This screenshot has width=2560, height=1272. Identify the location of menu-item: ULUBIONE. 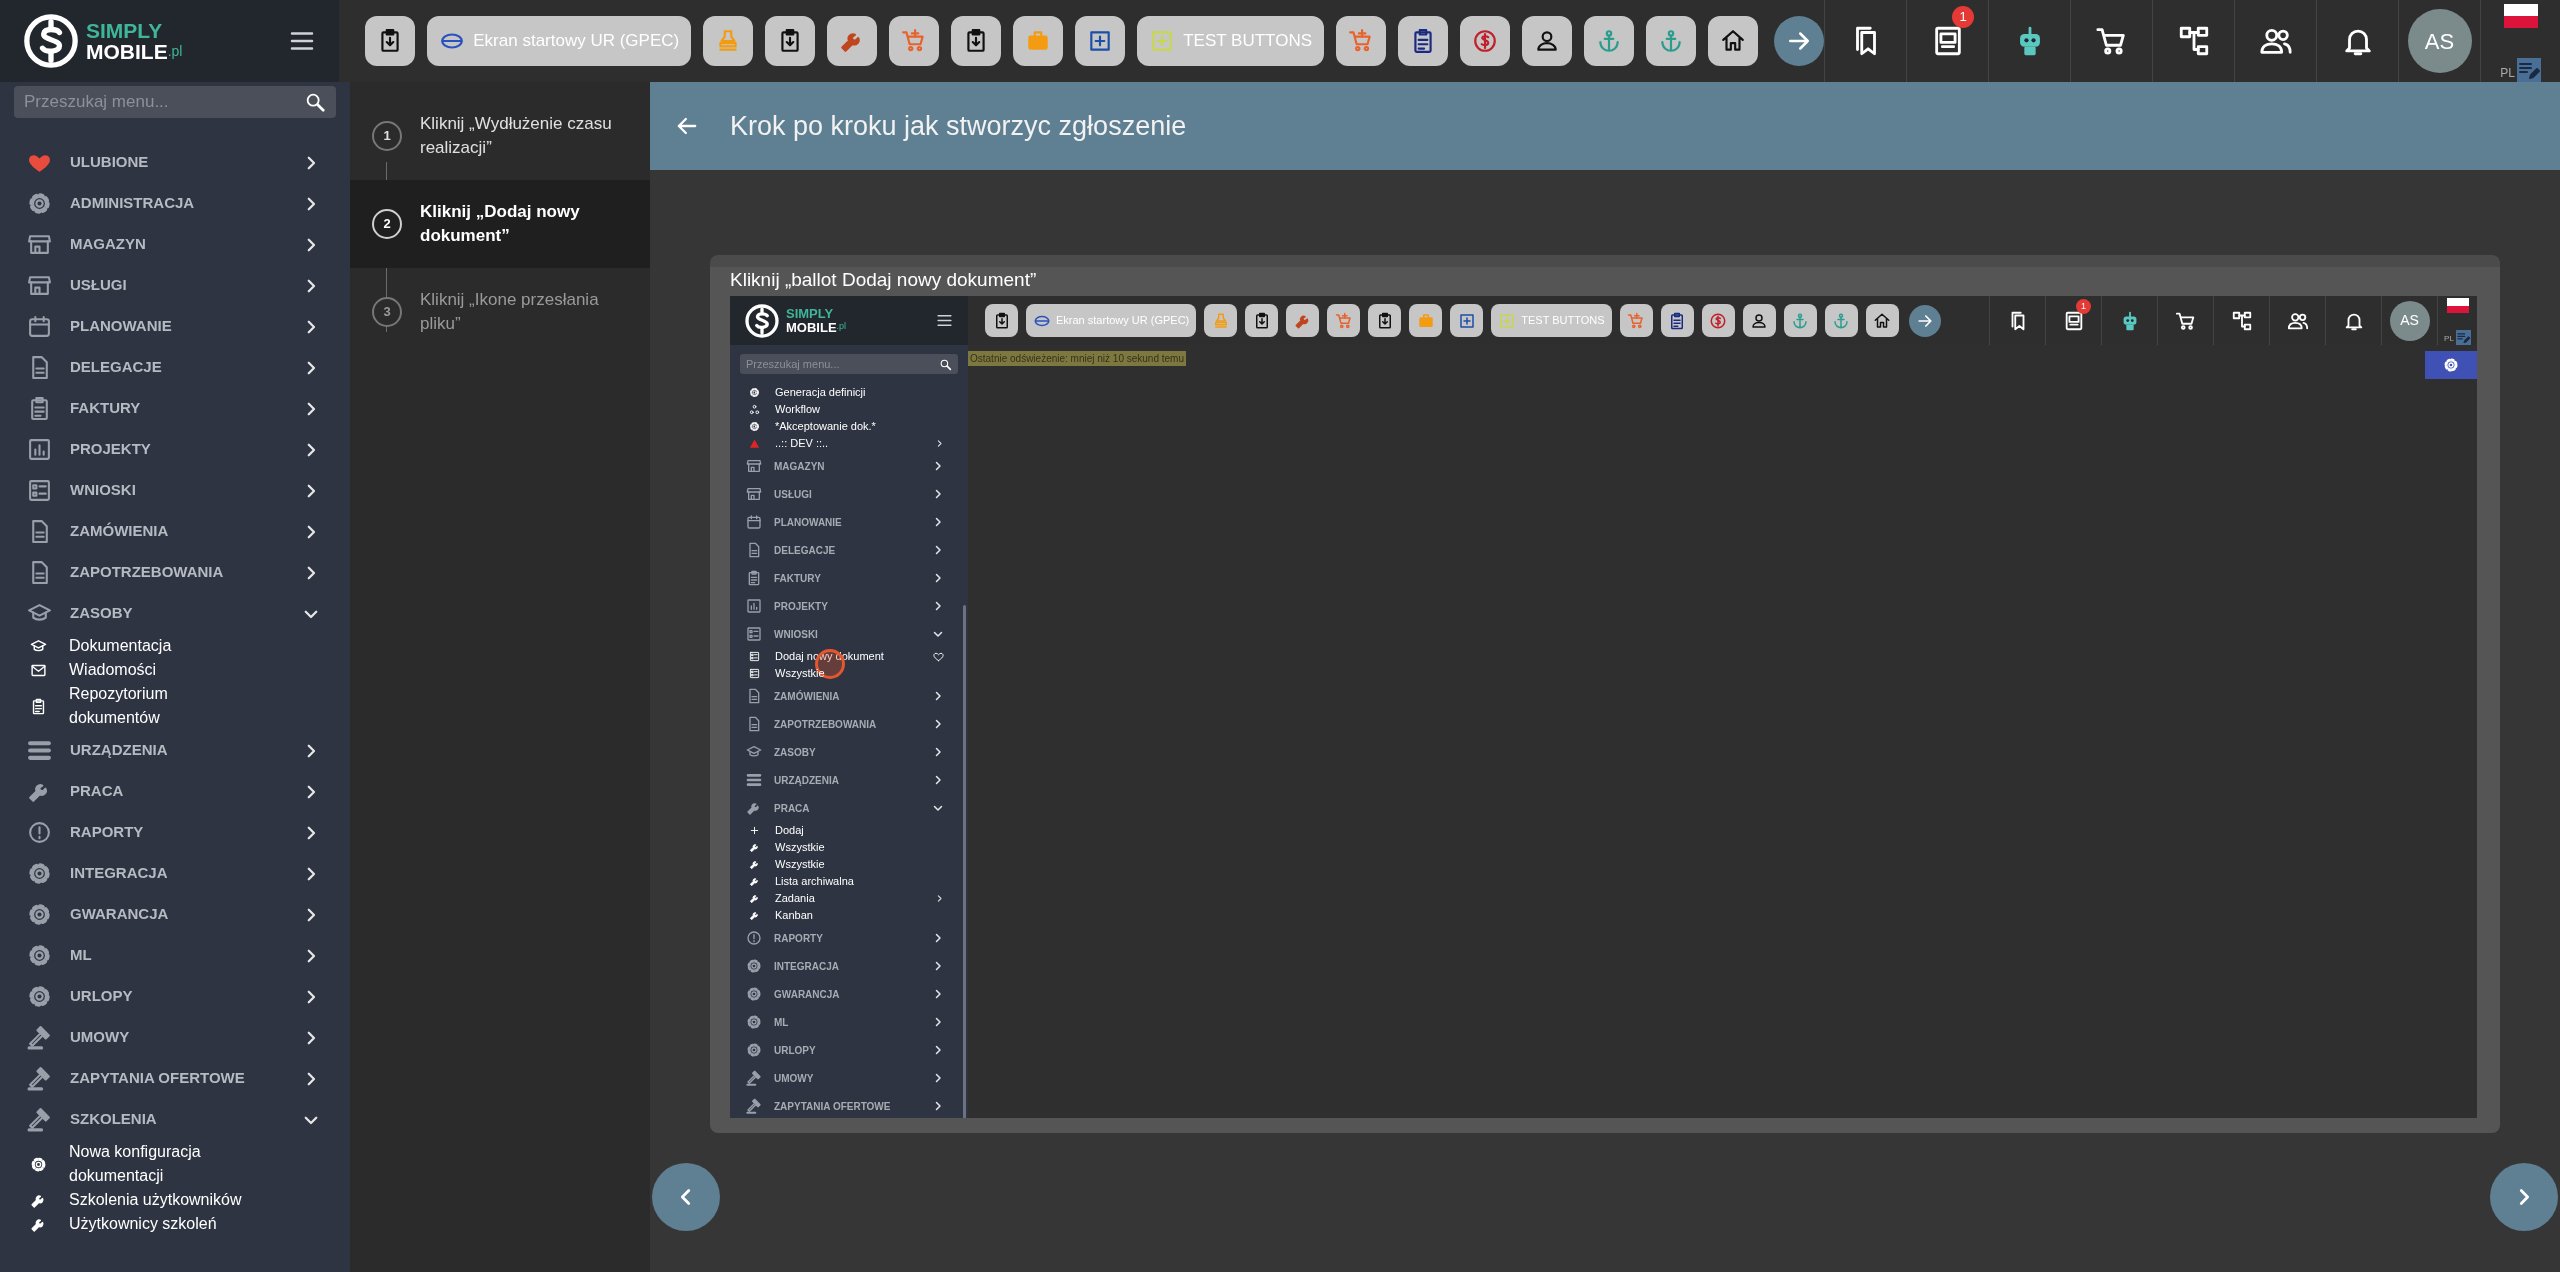
(175, 162).